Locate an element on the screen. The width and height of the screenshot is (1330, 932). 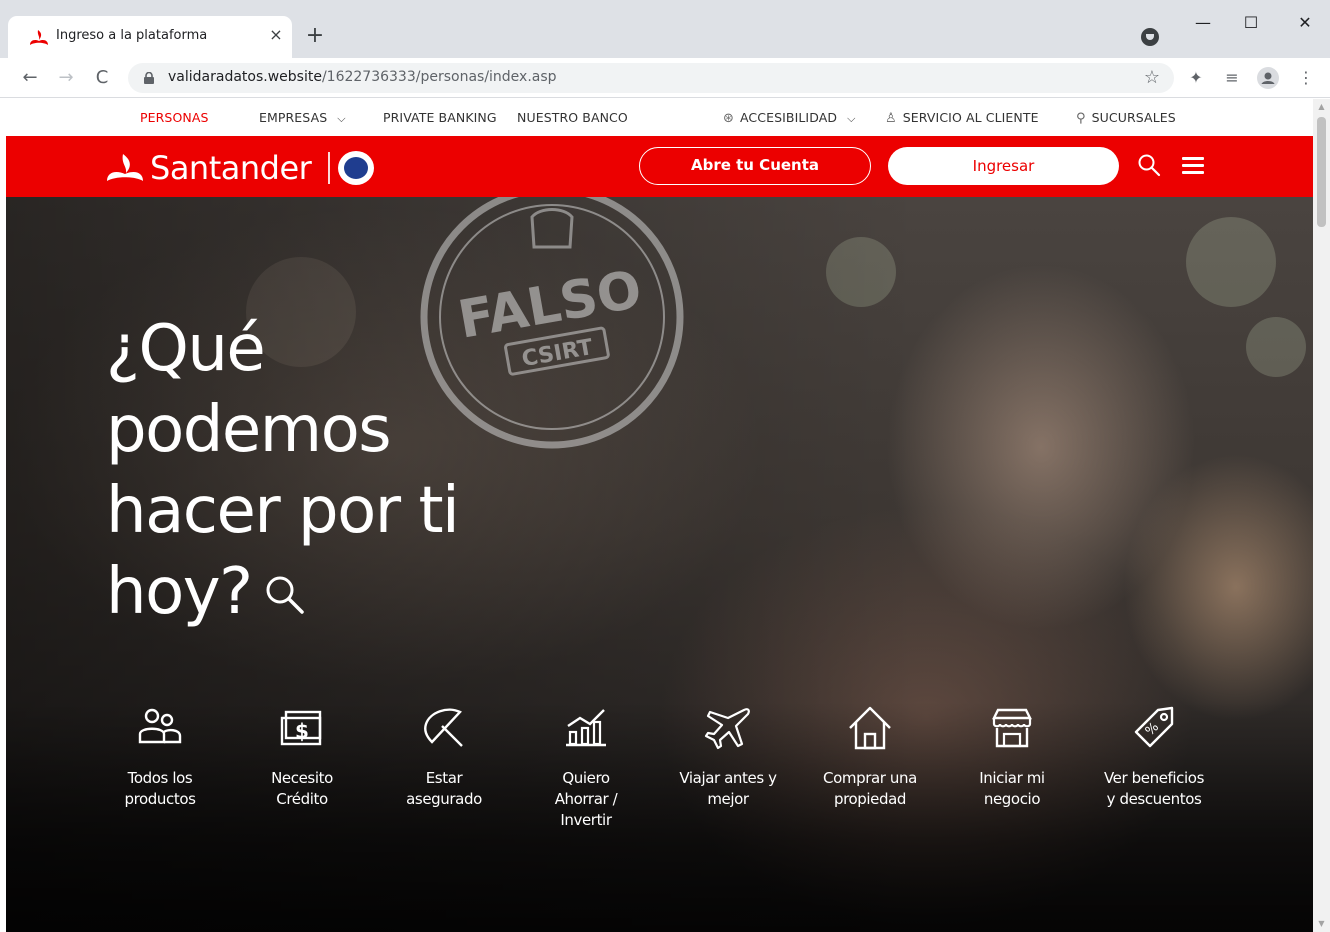
quick-link-label: Quiero Ahorrar / Invertir is located at coordinates (586, 799).